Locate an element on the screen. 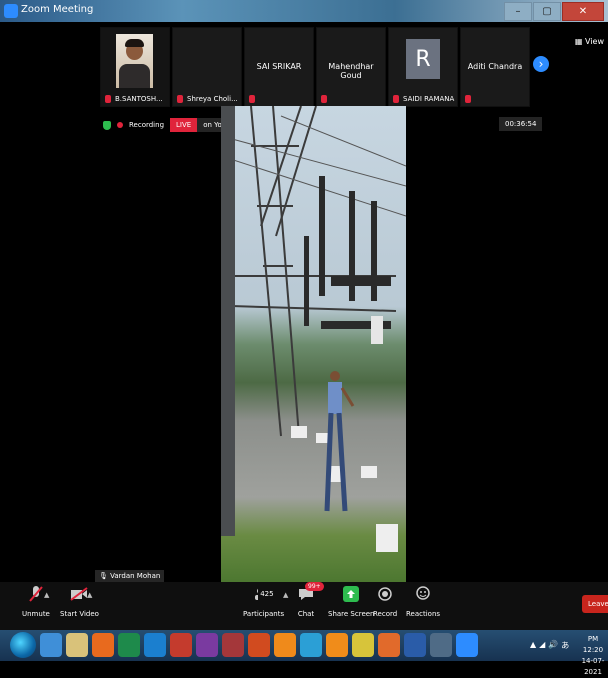 This screenshot has height=678, width=608. participant-name: Aditi Chandra is located at coordinates (495, 66).